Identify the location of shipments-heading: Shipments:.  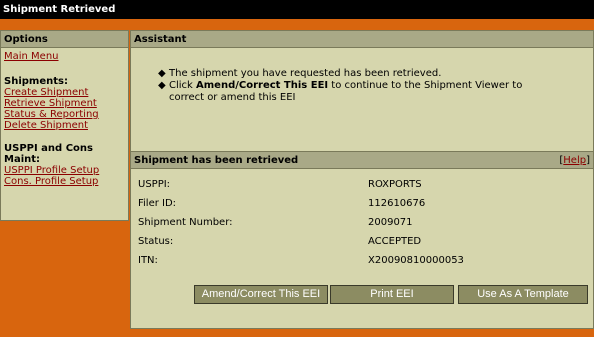
(36, 81).